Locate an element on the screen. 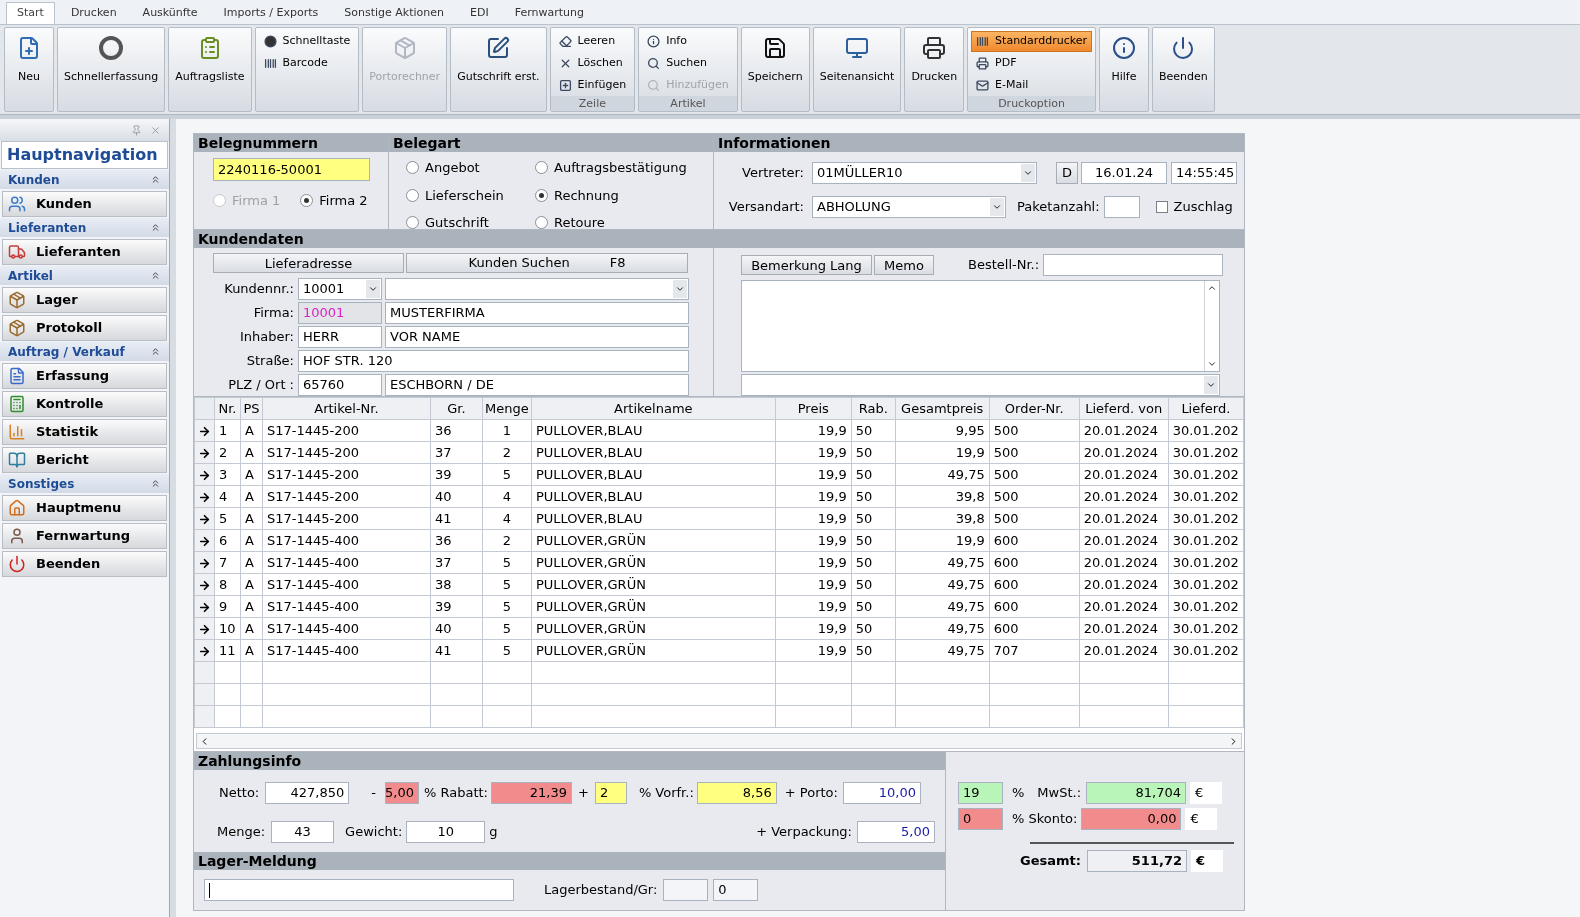 This screenshot has width=1580, height=917. ribbon-button: Neu is located at coordinates (29, 69).